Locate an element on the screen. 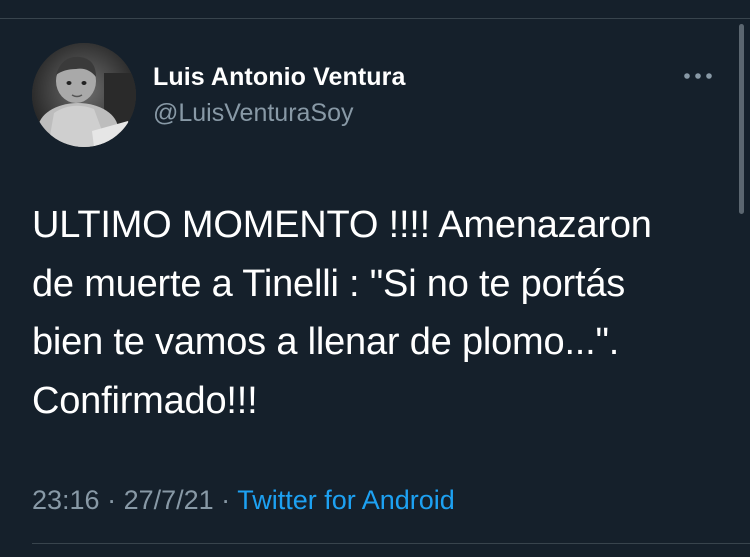 This screenshot has height=557, width=750. bottom-divider is located at coordinates (391, 543).